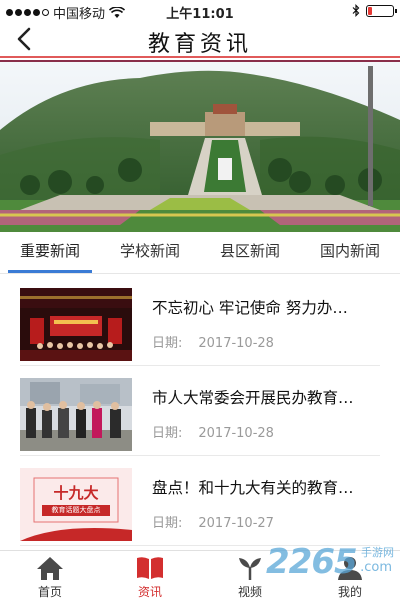 This screenshot has width=400, height=600. Describe the element at coordinates (376, 567) in the screenshot. I see `watermark-url: .com` at that location.